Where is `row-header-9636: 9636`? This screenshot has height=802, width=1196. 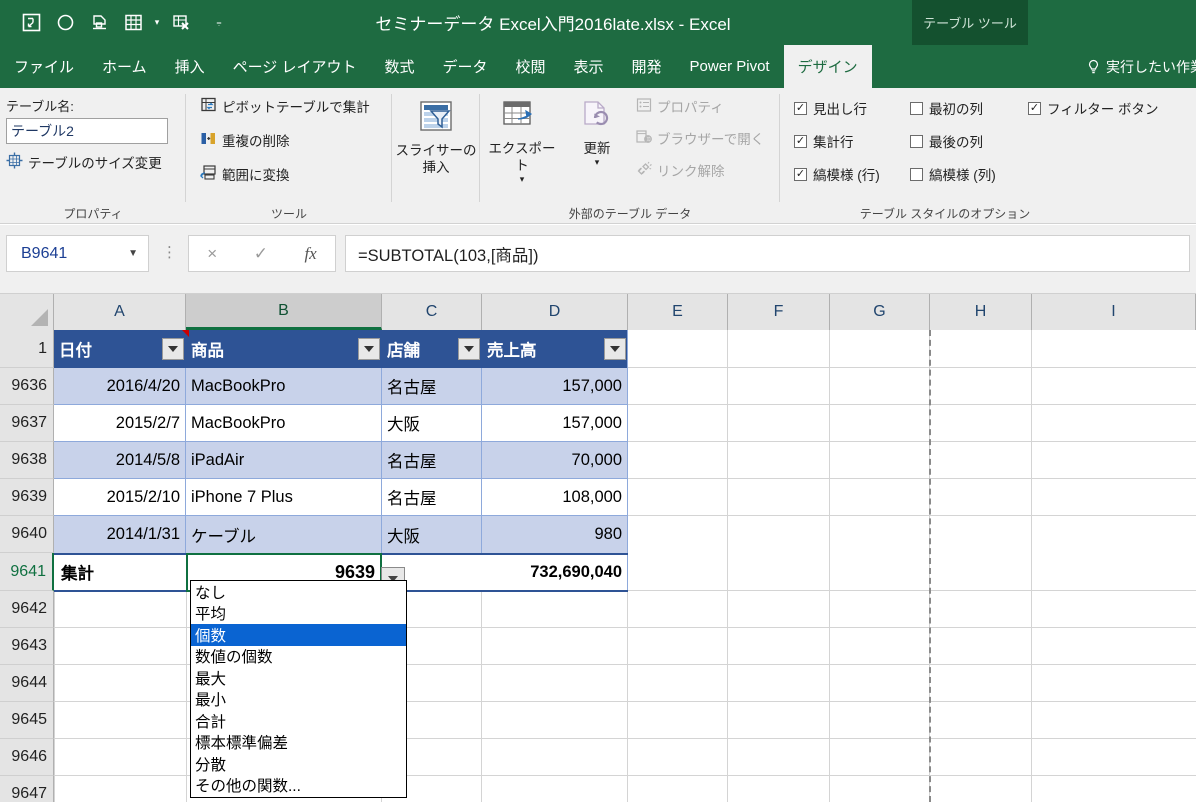 row-header-9636: 9636 is located at coordinates (27, 386).